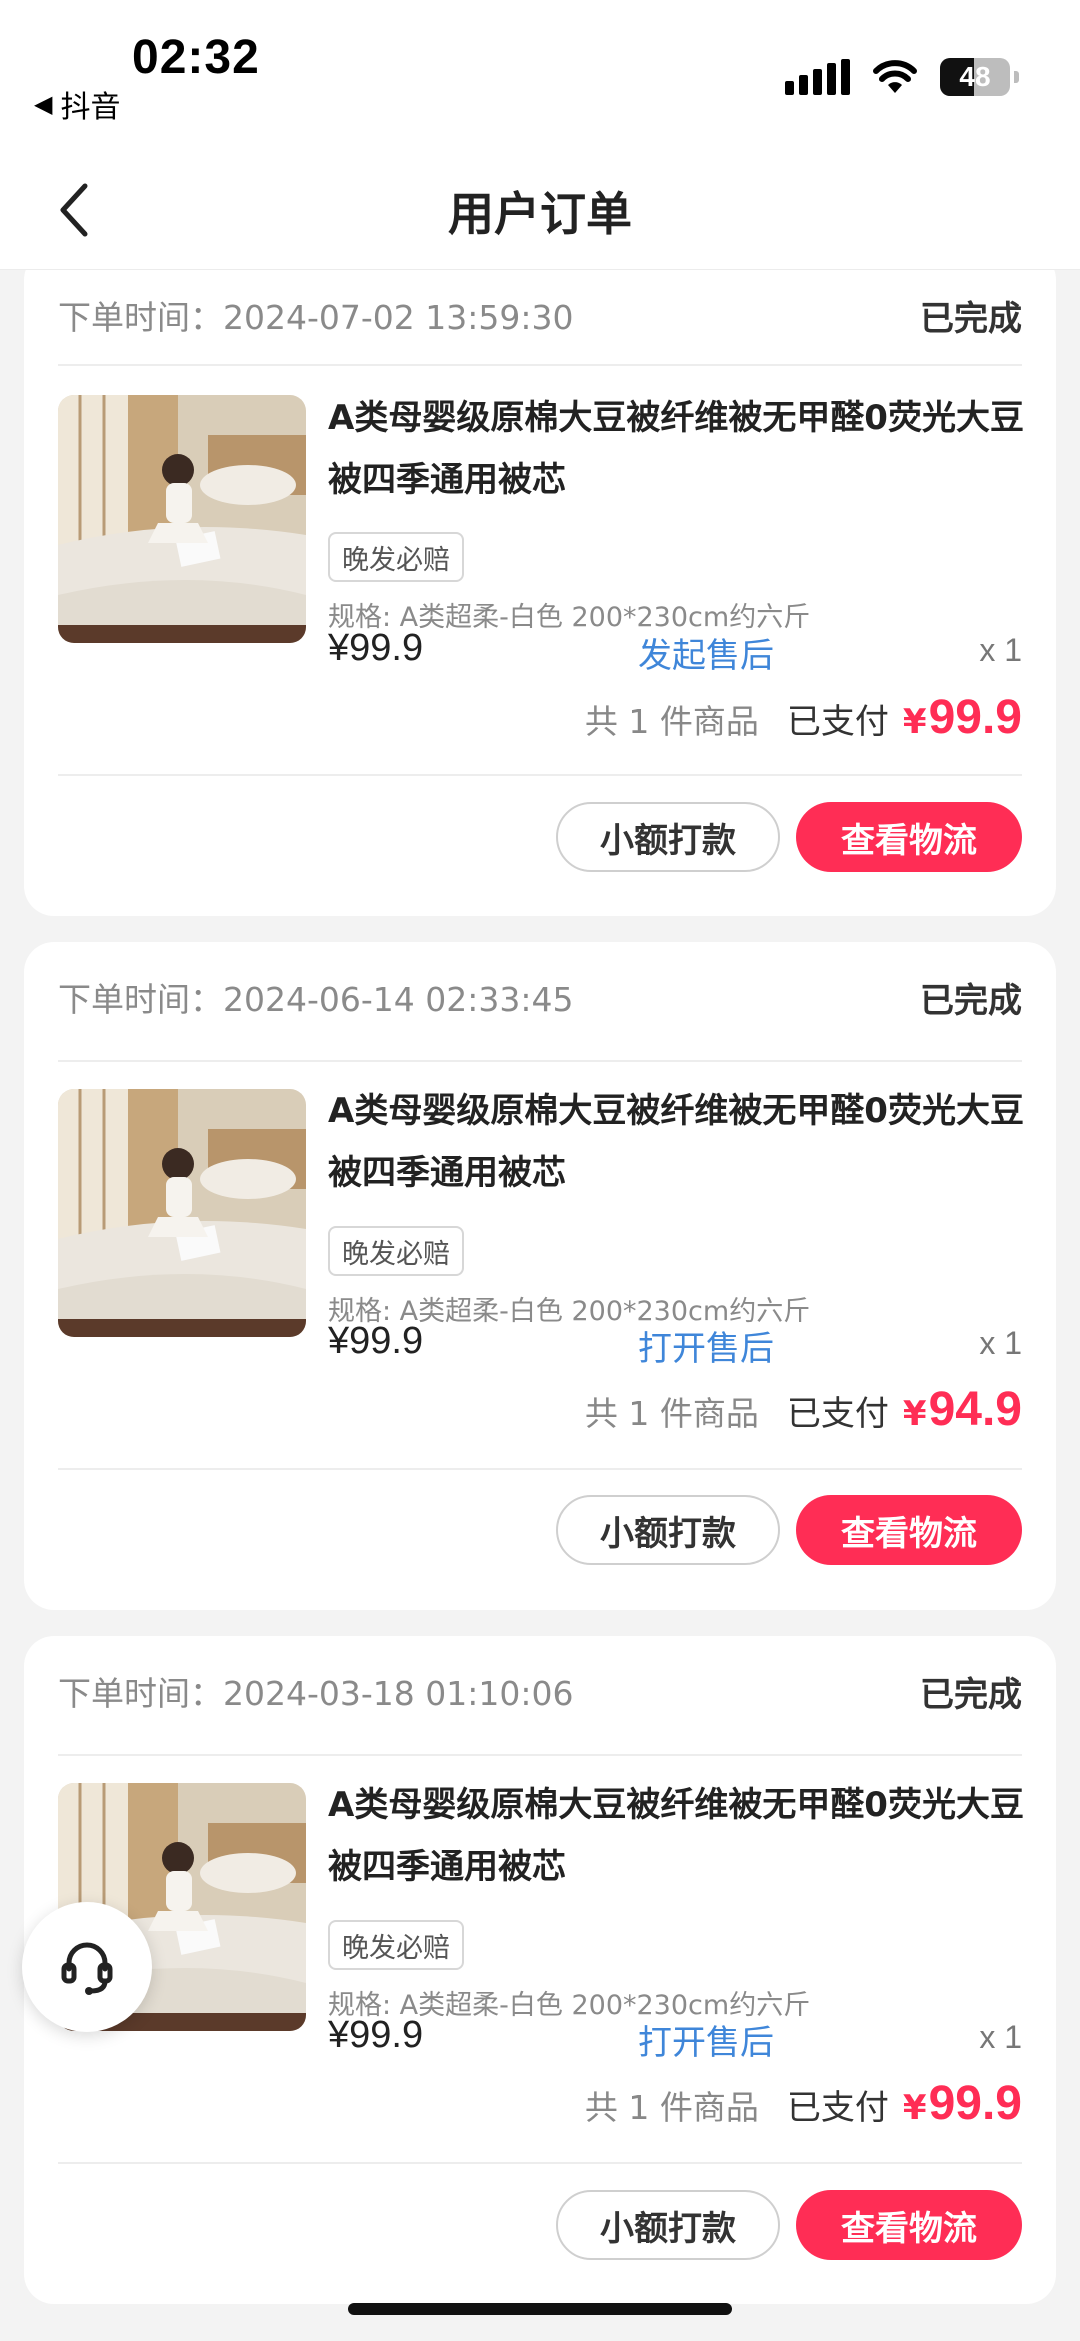 The height and width of the screenshot is (2341, 1080). I want to click on wifi-icon, so click(895, 77).